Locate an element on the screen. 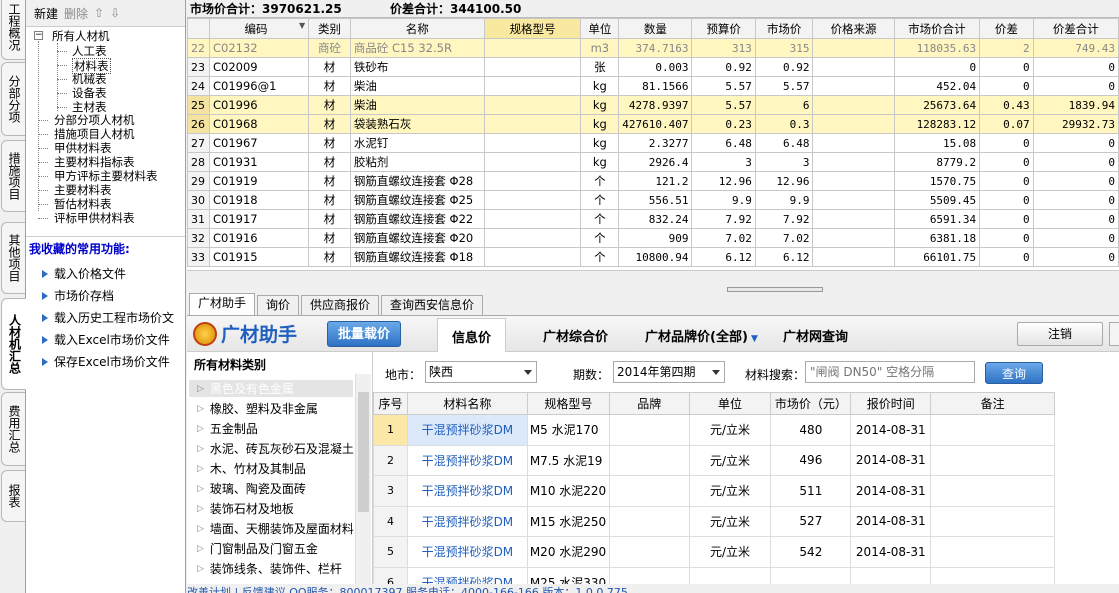 Image resolution: width=1119 pixels, height=593 pixels. table-row: 4 干混预拌砂浆DM M15 水泥250 元/立米 527 2014-08-31 is located at coordinates (714, 521).